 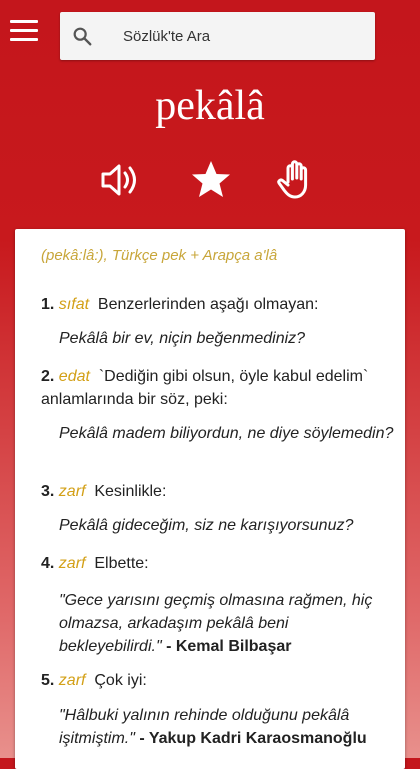 What do you see at coordinates (297, 180) in the screenshot?
I see `hand-icon` at bounding box center [297, 180].